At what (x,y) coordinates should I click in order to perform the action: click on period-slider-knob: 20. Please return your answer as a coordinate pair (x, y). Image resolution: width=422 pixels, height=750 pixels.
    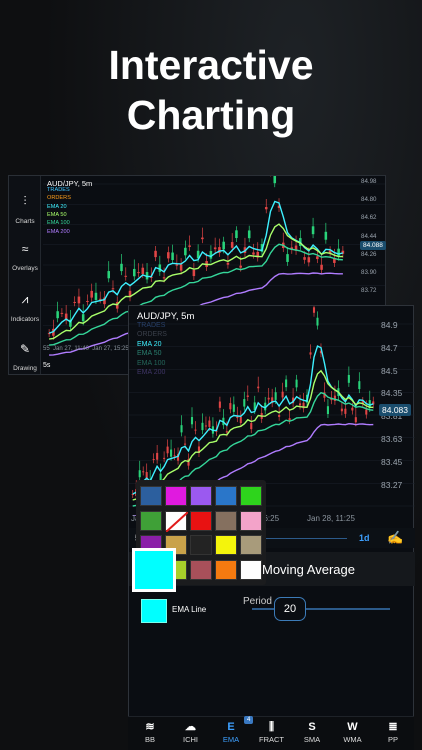
    Looking at the image, I should click on (290, 609).